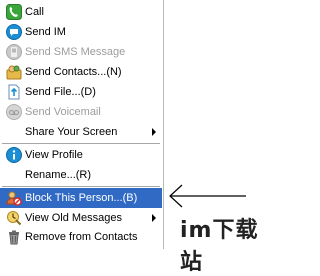 The height and width of the screenshot is (276, 320). I want to click on history-icon, so click(14, 218).